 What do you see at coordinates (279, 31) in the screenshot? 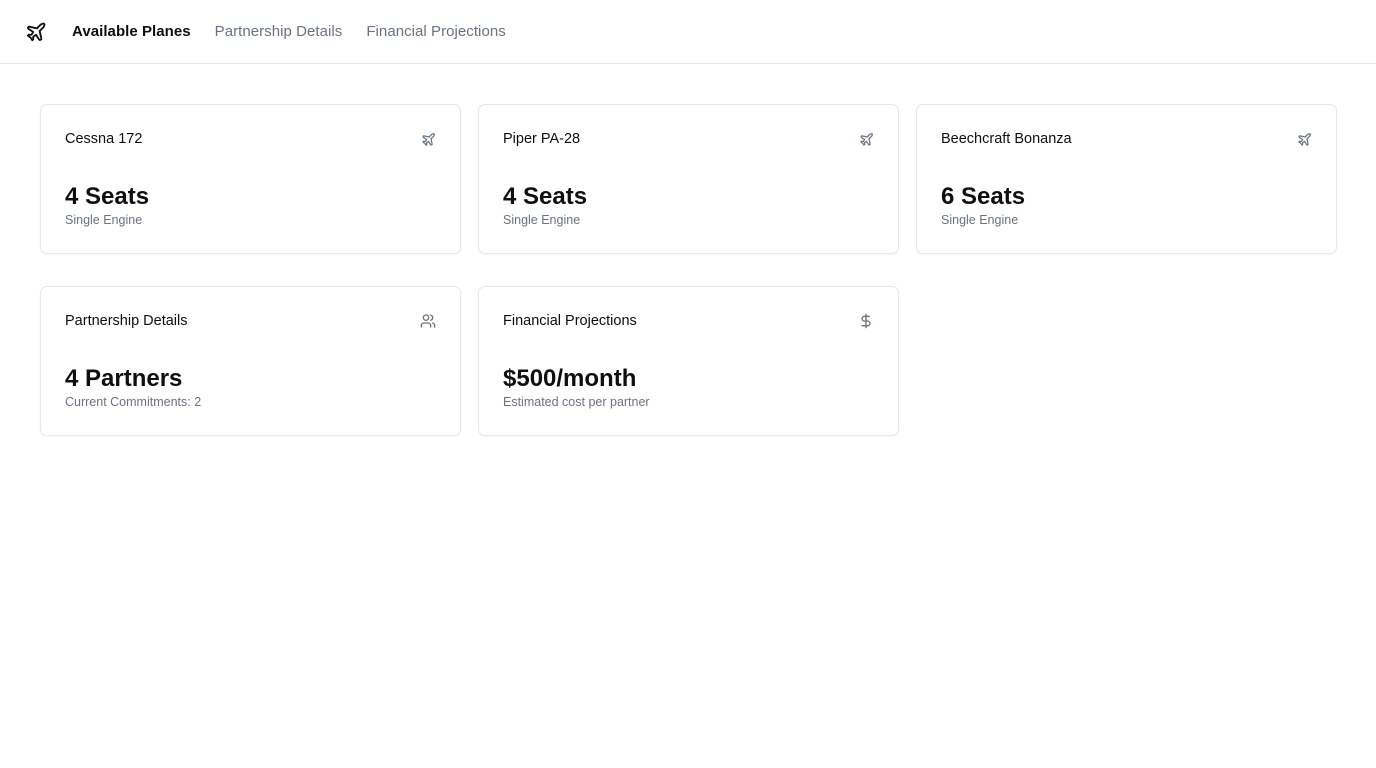
I see `nav-partnership-details: Partnership Details` at bounding box center [279, 31].